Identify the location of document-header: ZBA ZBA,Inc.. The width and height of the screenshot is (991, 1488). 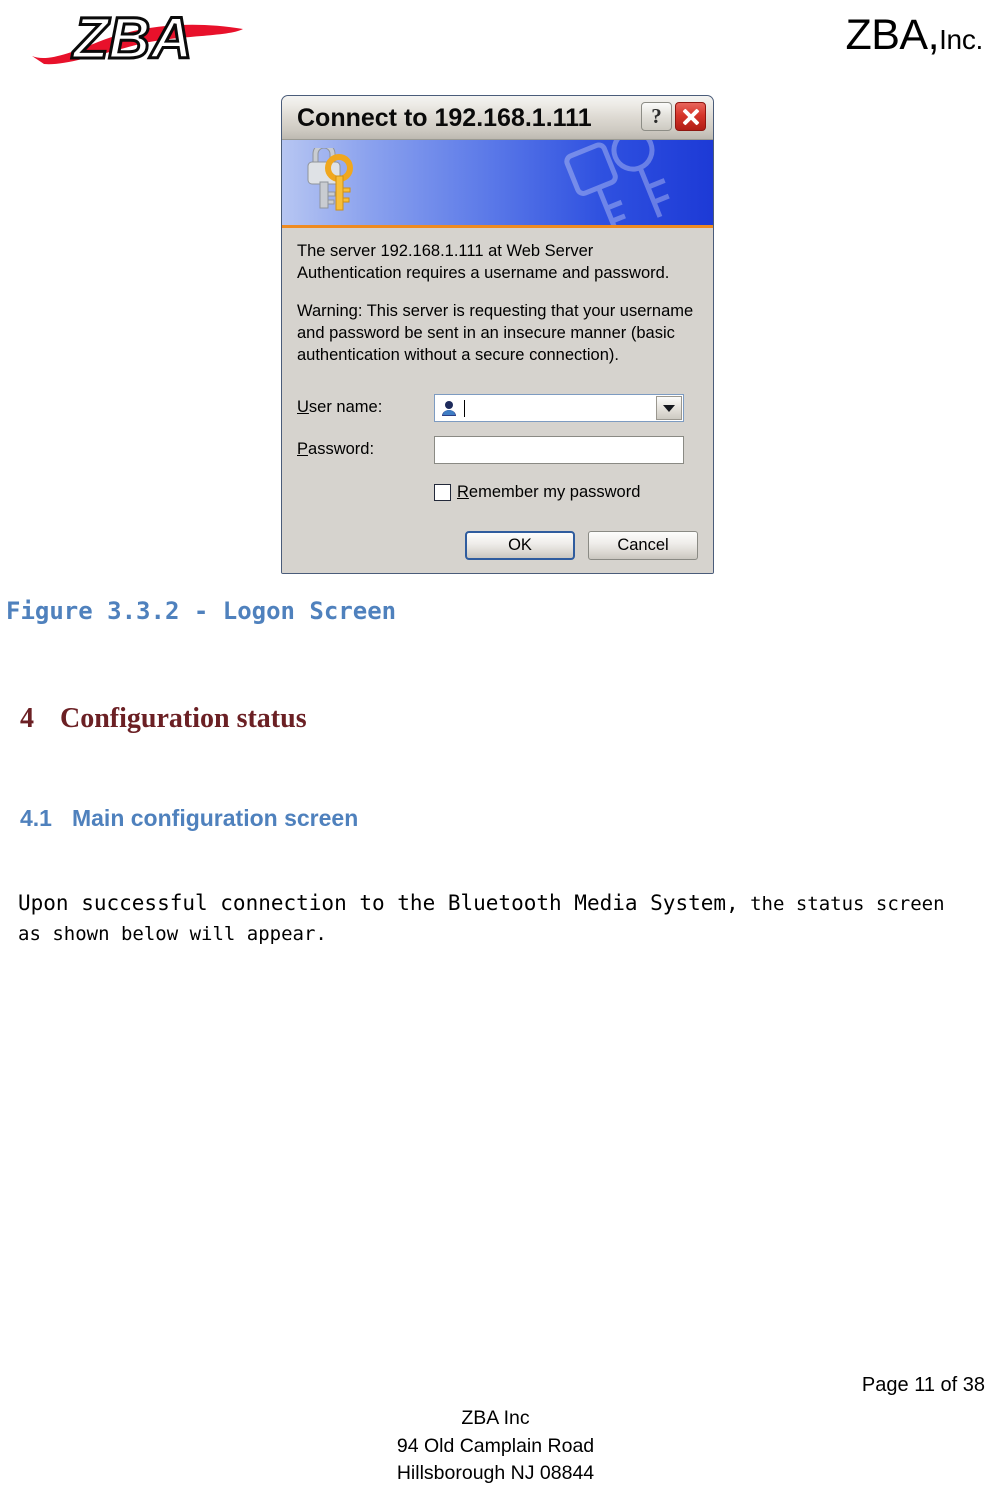
(495, 40).